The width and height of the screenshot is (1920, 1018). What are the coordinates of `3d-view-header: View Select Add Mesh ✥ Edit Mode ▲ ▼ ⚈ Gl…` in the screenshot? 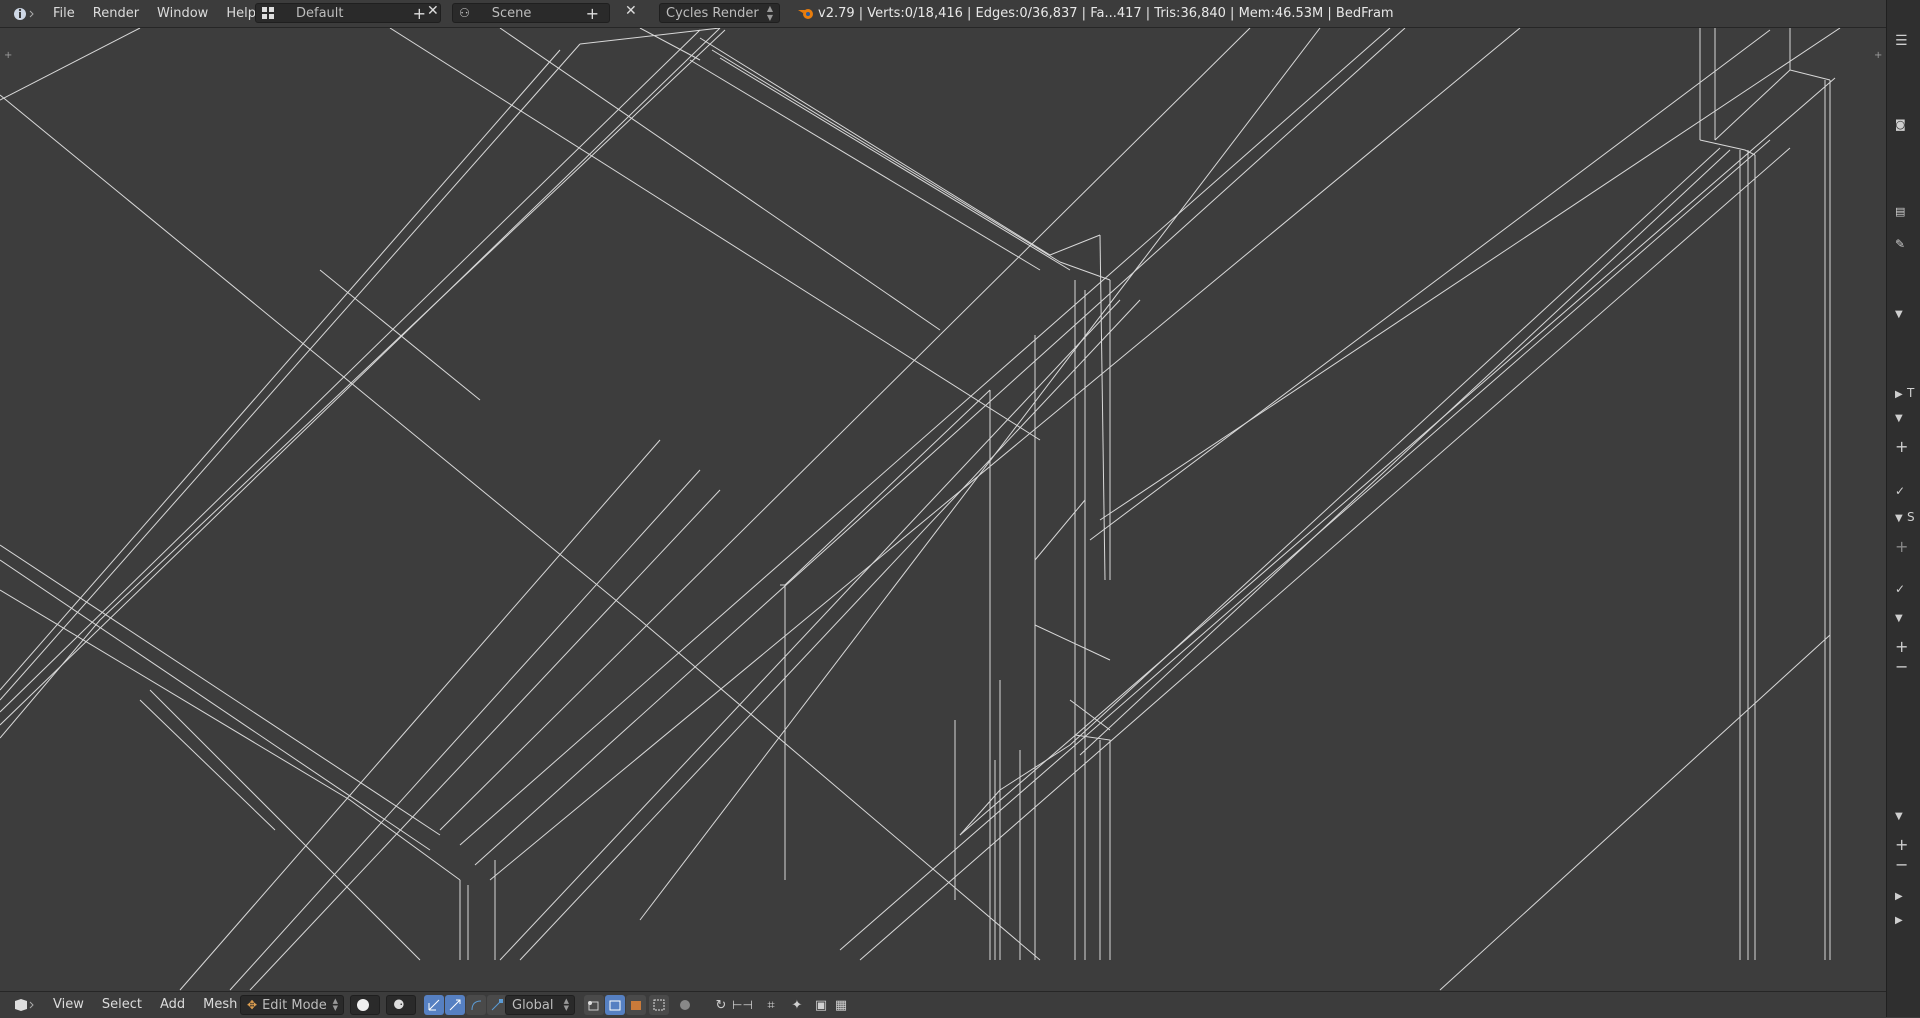 It's located at (943, 1004).